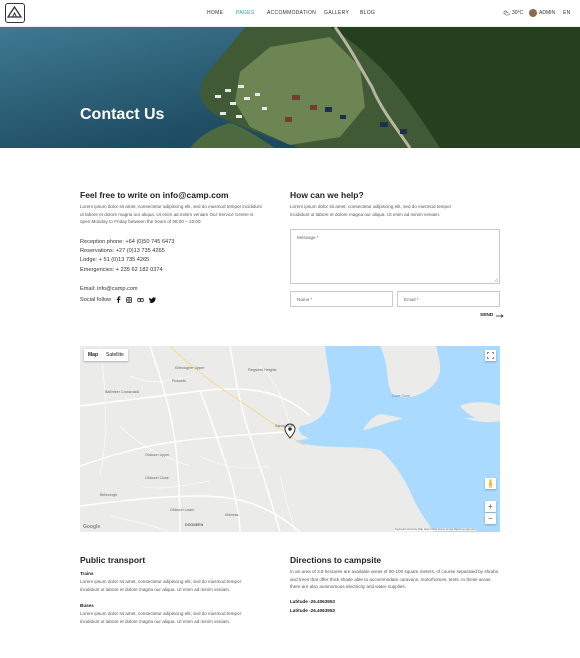  I want to click on social-label: Social follow, so click(96, 299).